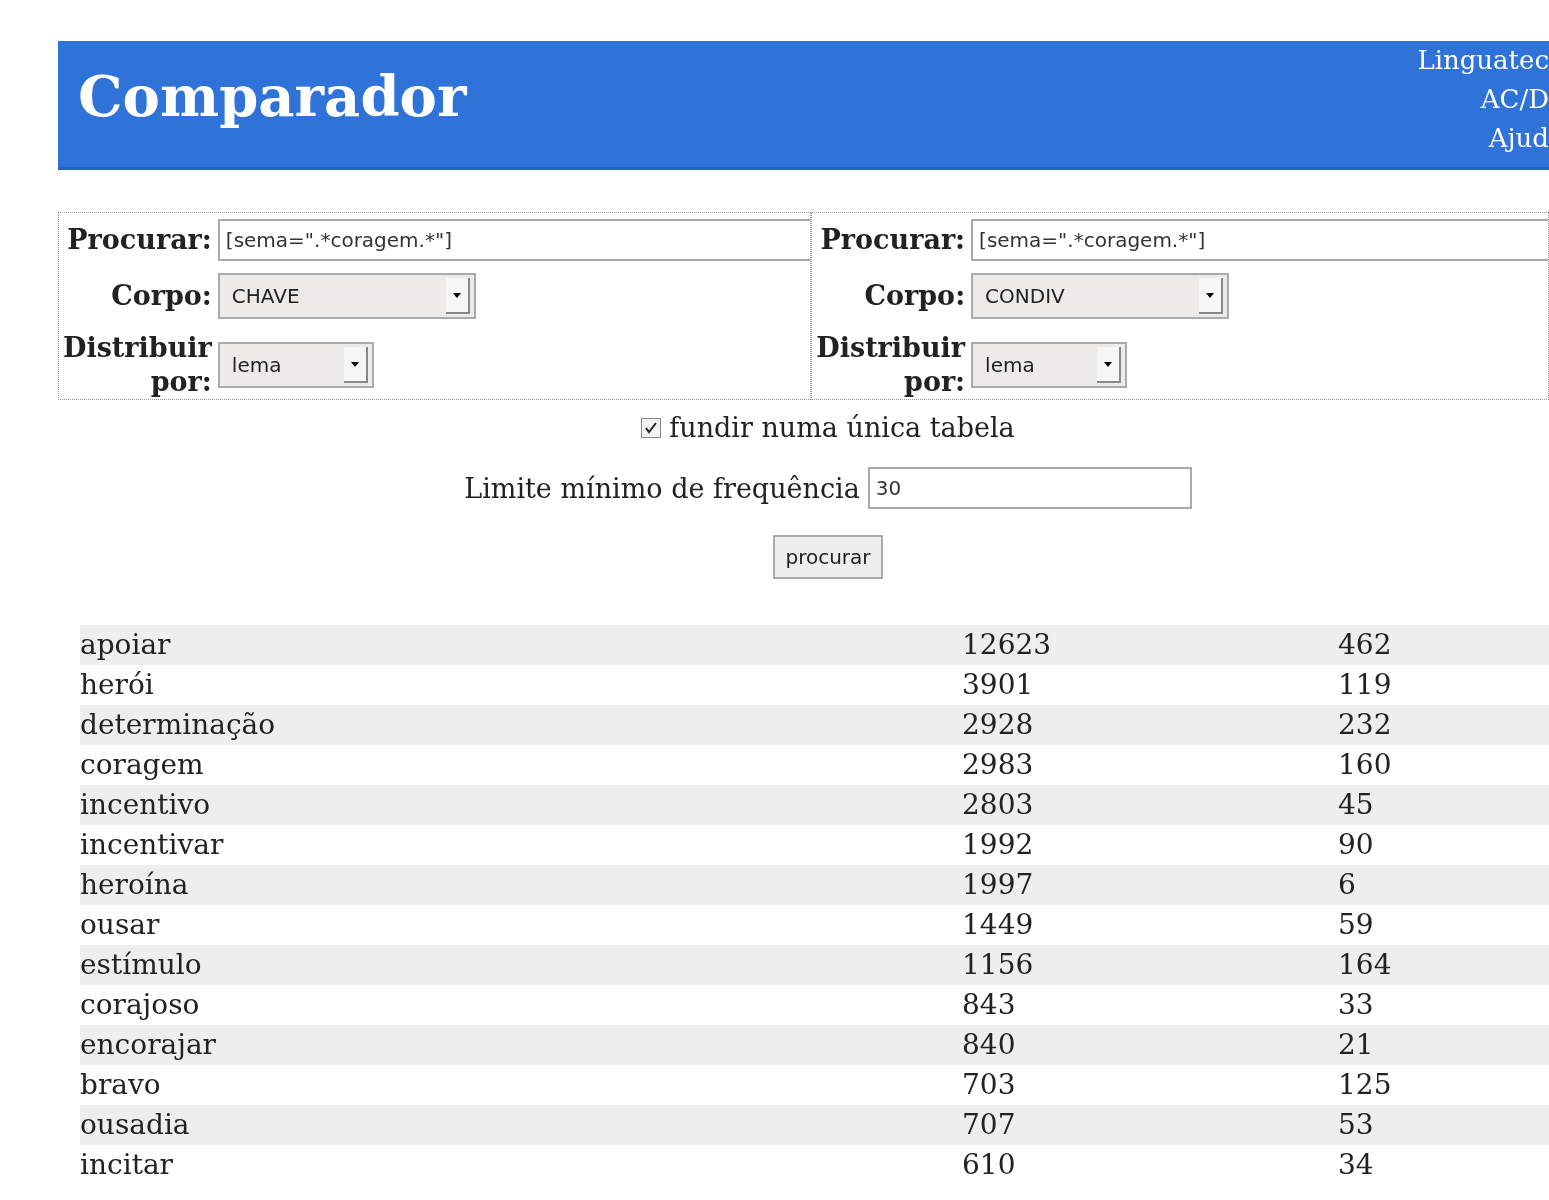 This screenshot has width=1549, height=1200. I want to click on table-cell-text: 12623, so click(1007, 645).